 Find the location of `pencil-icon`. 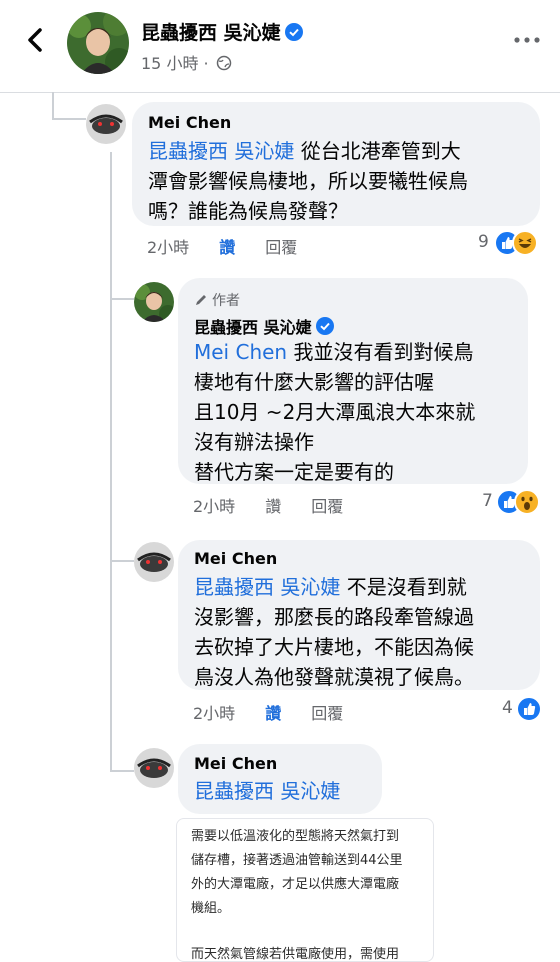

pencil-icon is located at coordinates (201, 300).